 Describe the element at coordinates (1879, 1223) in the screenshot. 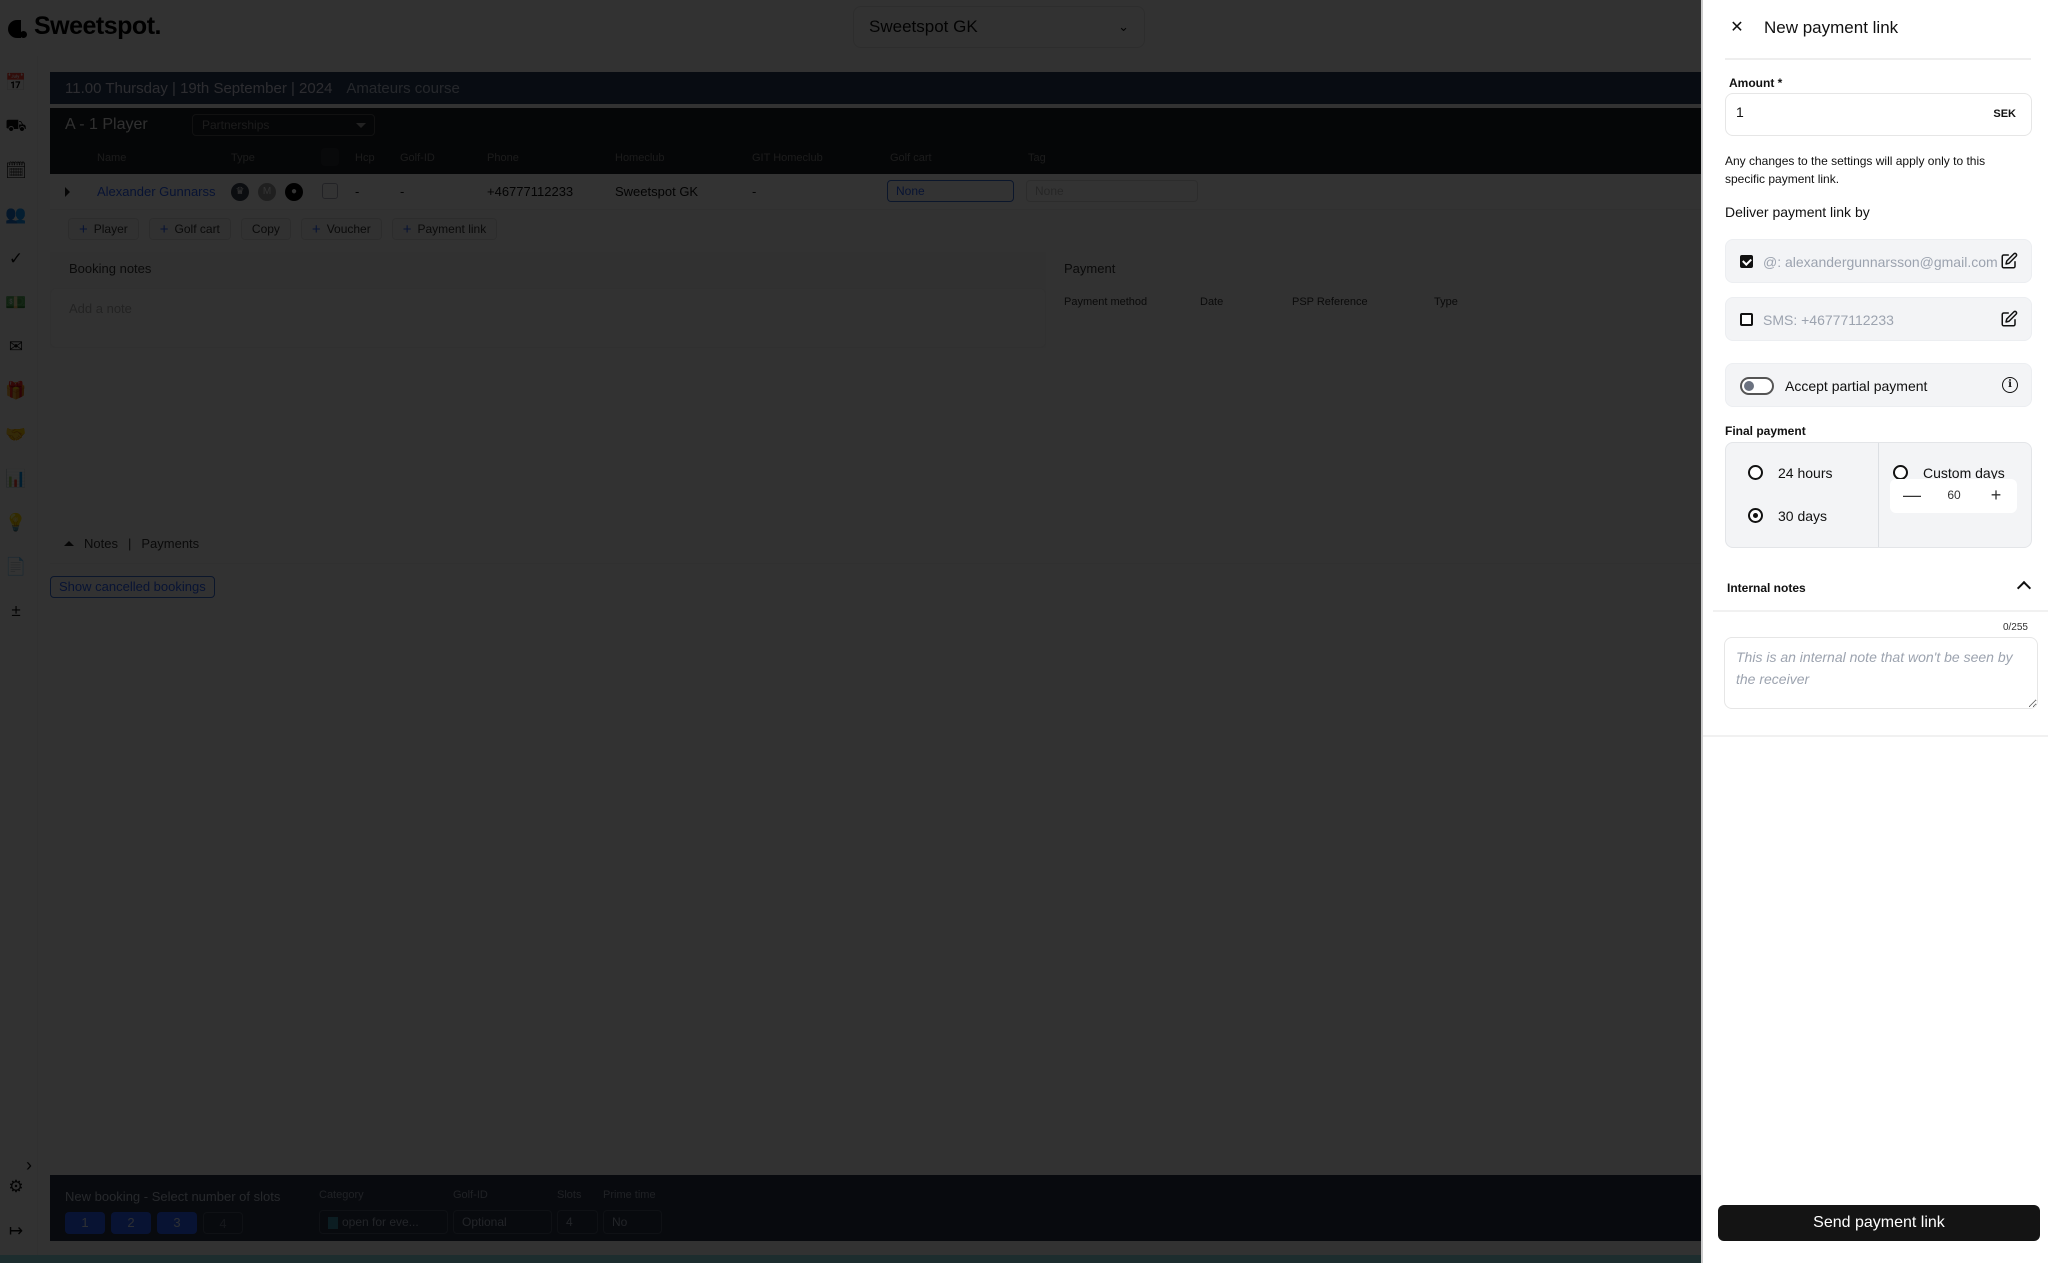

I see `send-payment-link-button: Send payment link` at that location.